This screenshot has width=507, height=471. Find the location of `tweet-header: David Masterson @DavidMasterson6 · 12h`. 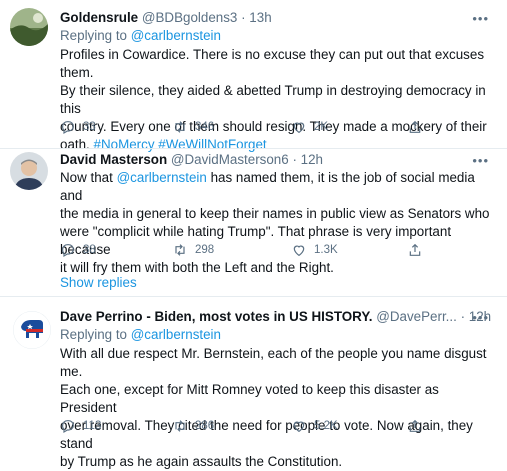

tweet-header: David Masterson @DavidMasterson6 · 12h is located at coordinates (191, 159).